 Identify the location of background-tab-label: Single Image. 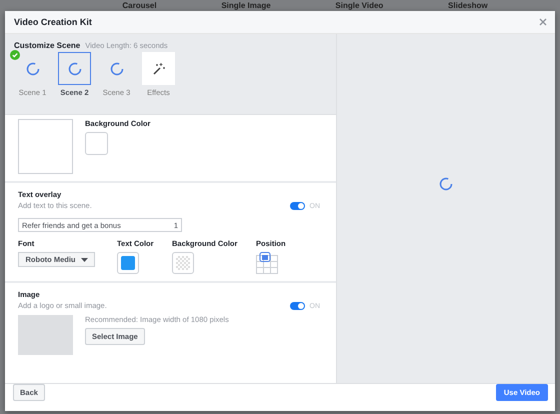
(246, 5).